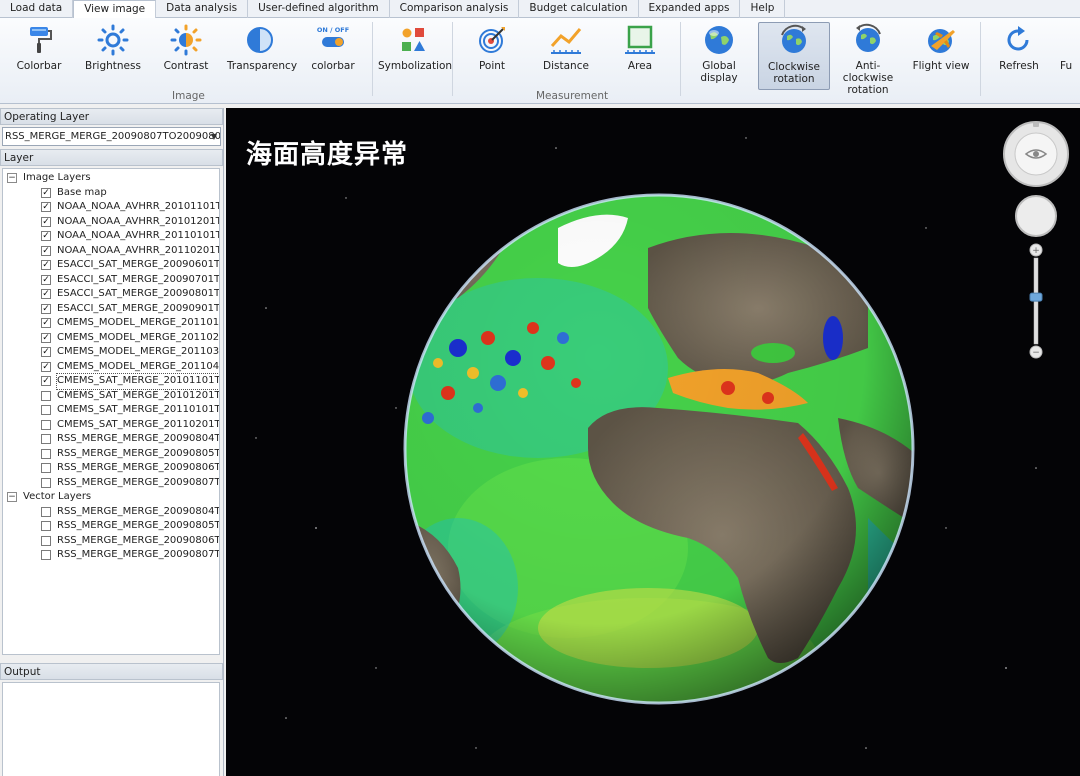  Describe the element at coordinates (111, 157) in the screenshot. I see `layer-header: Layer` at that location.